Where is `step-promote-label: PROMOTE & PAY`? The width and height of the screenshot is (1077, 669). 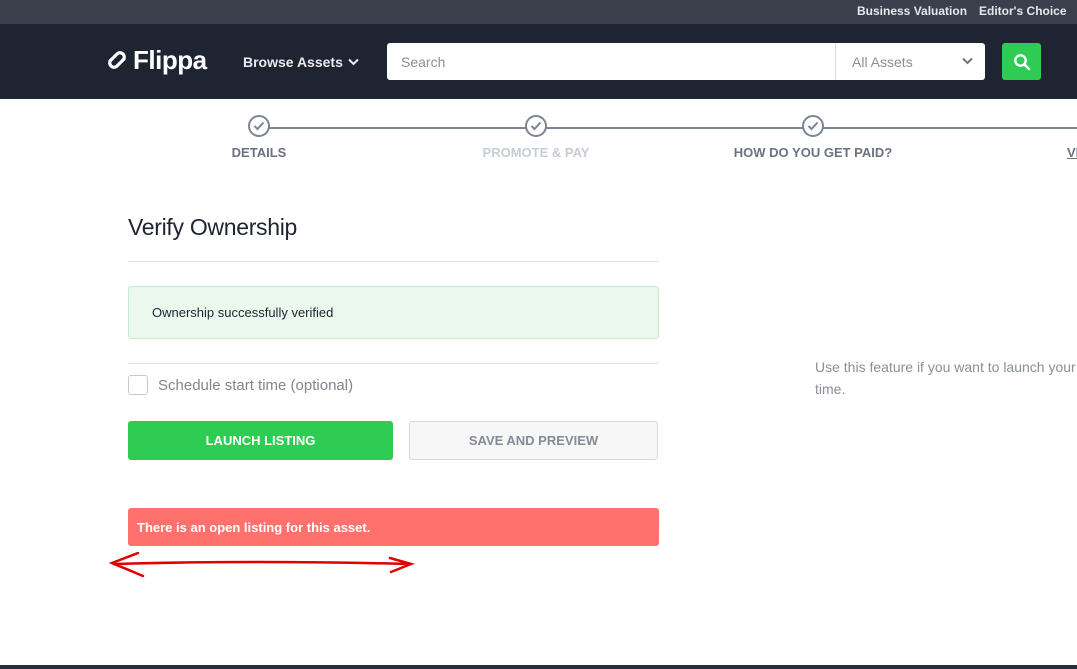 step-promote-label: PROMOTE & PAY is located at coordinates (536, 152).